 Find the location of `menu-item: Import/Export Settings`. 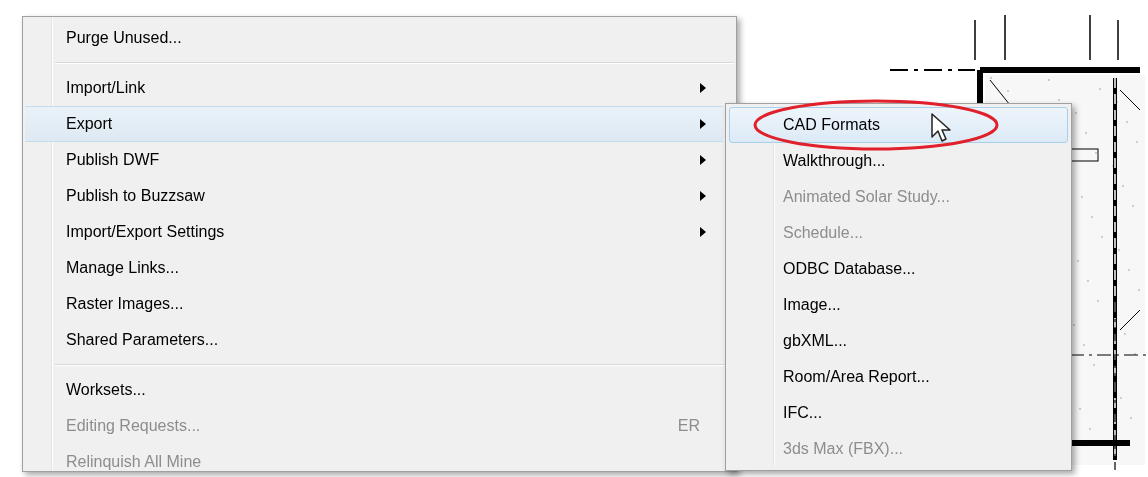

menu-item: Import/Export Settings is located at coordinates (374, 232).